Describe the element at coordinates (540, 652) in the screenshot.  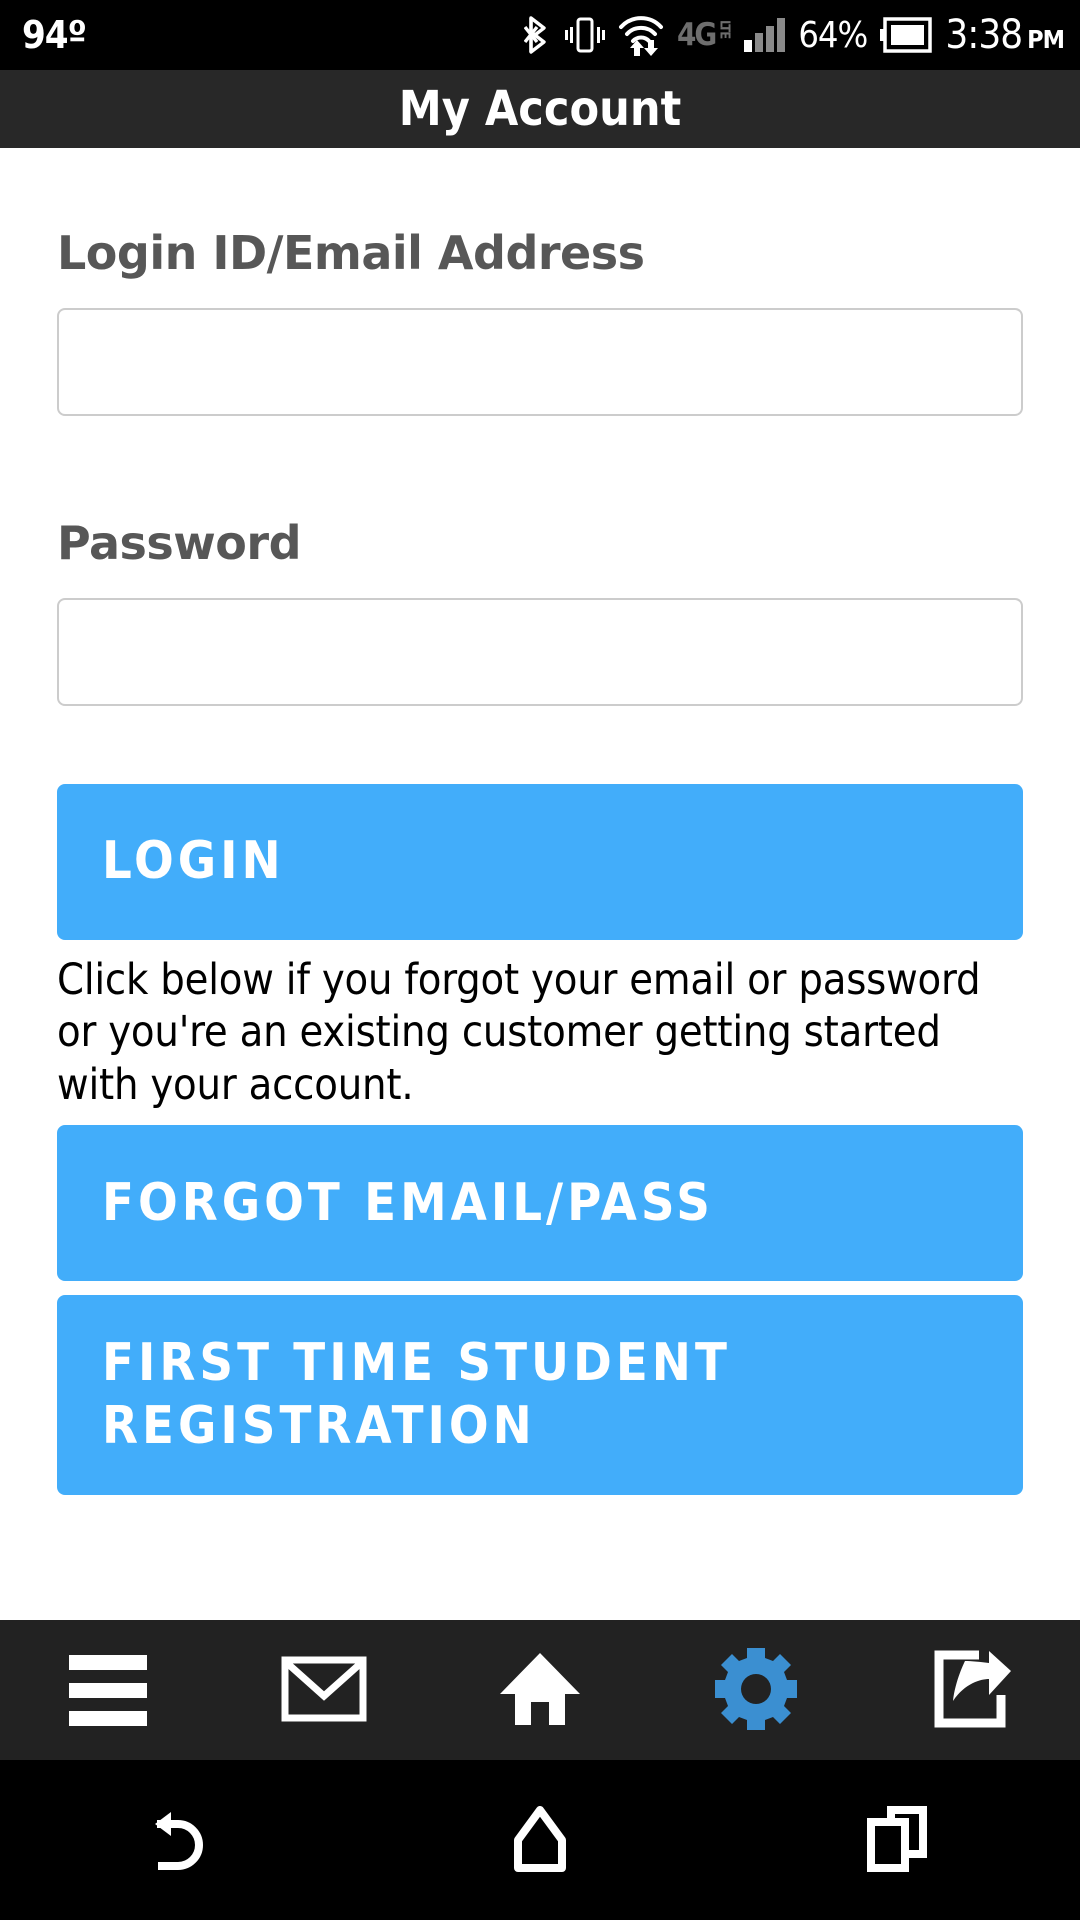
I see `password-input` at that location.